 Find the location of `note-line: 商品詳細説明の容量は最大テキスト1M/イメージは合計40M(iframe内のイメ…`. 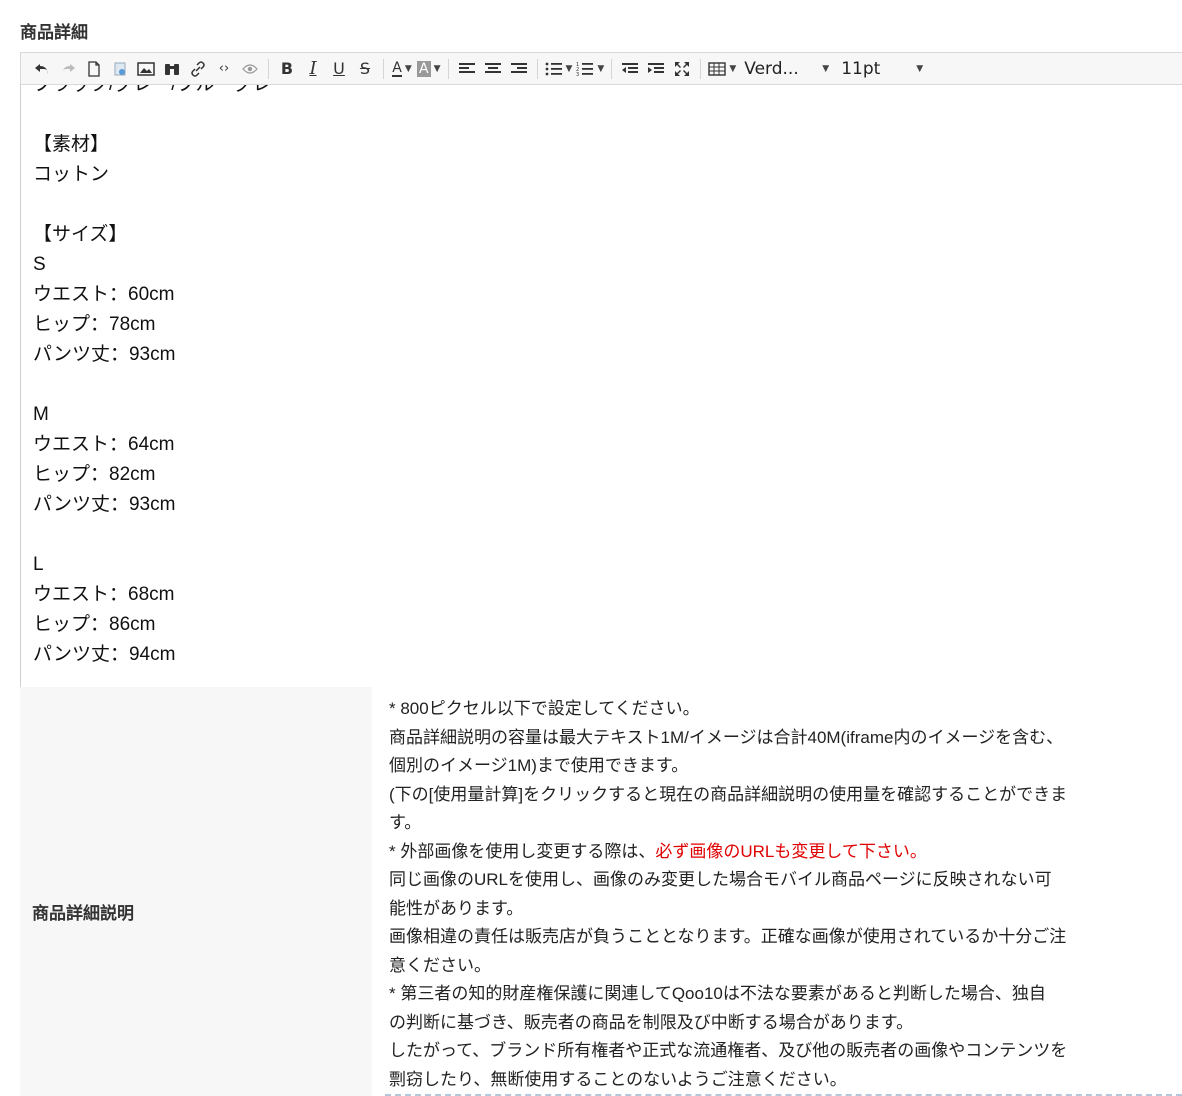

note-line: 商品詳細説明の容量は最大テキスト1M/イメージは合計40M(iframe内のイメ… is located at coordinates (726, 737).